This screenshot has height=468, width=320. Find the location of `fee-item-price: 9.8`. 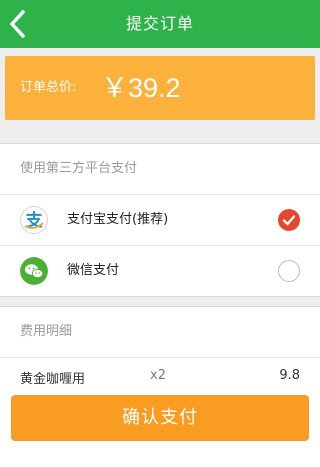

fee-item-price: 9.8 is located at coordinates (289, 375).